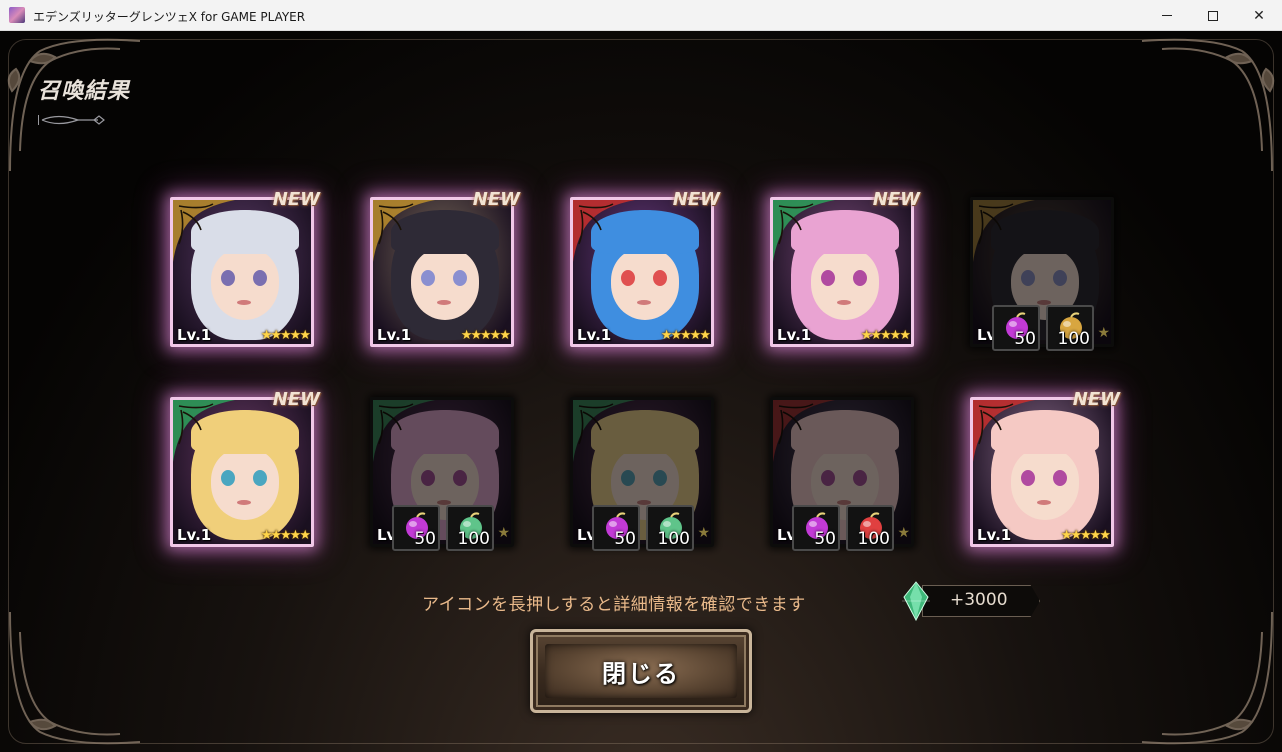 The width and height of the screenshot is (1282, 752). Describe the element at coordinates (916, 601) in the screenshot. I see `crystal-icon` at that location.